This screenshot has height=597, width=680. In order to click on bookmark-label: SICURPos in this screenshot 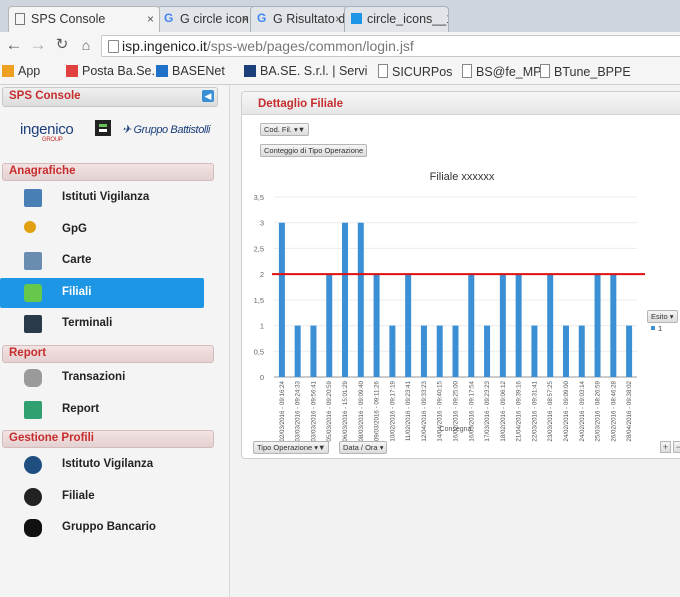, I will do `click(422, 72)`.